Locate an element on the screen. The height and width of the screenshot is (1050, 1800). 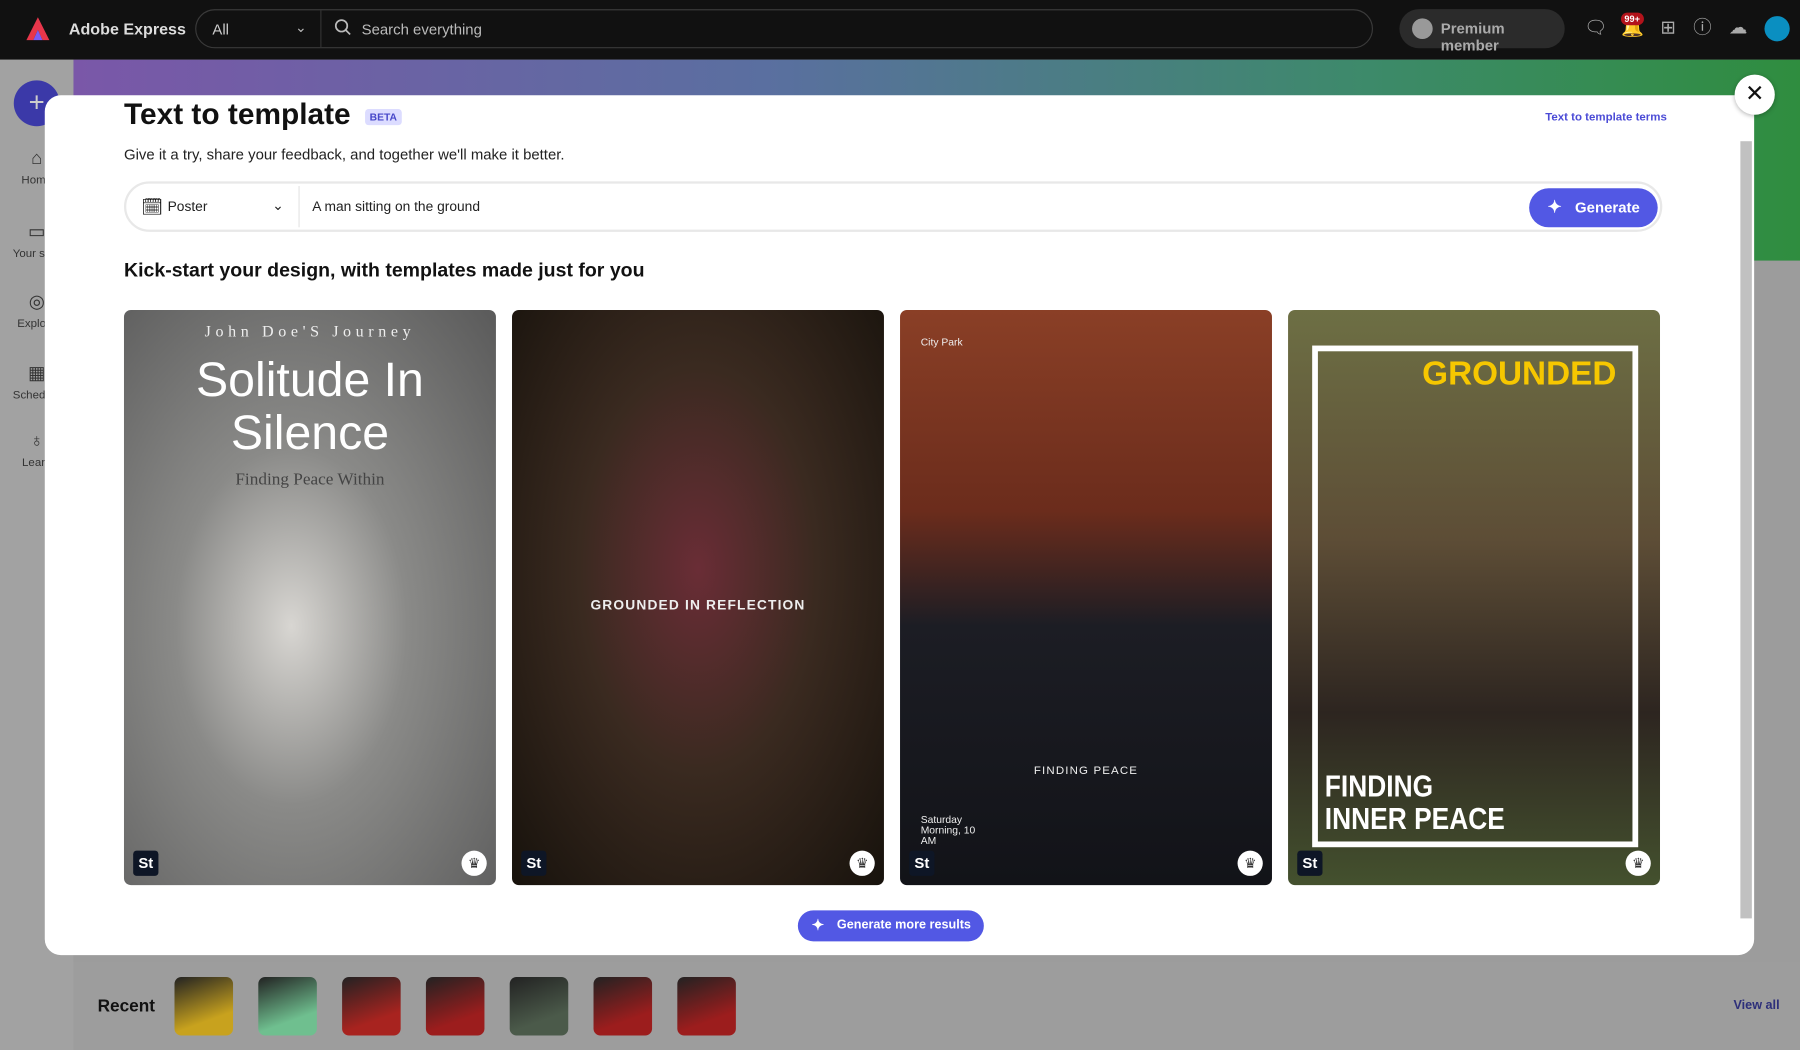
poster-frame: GROUNDED FINDING INNER PEACE is located at coordinates (1475, 596).